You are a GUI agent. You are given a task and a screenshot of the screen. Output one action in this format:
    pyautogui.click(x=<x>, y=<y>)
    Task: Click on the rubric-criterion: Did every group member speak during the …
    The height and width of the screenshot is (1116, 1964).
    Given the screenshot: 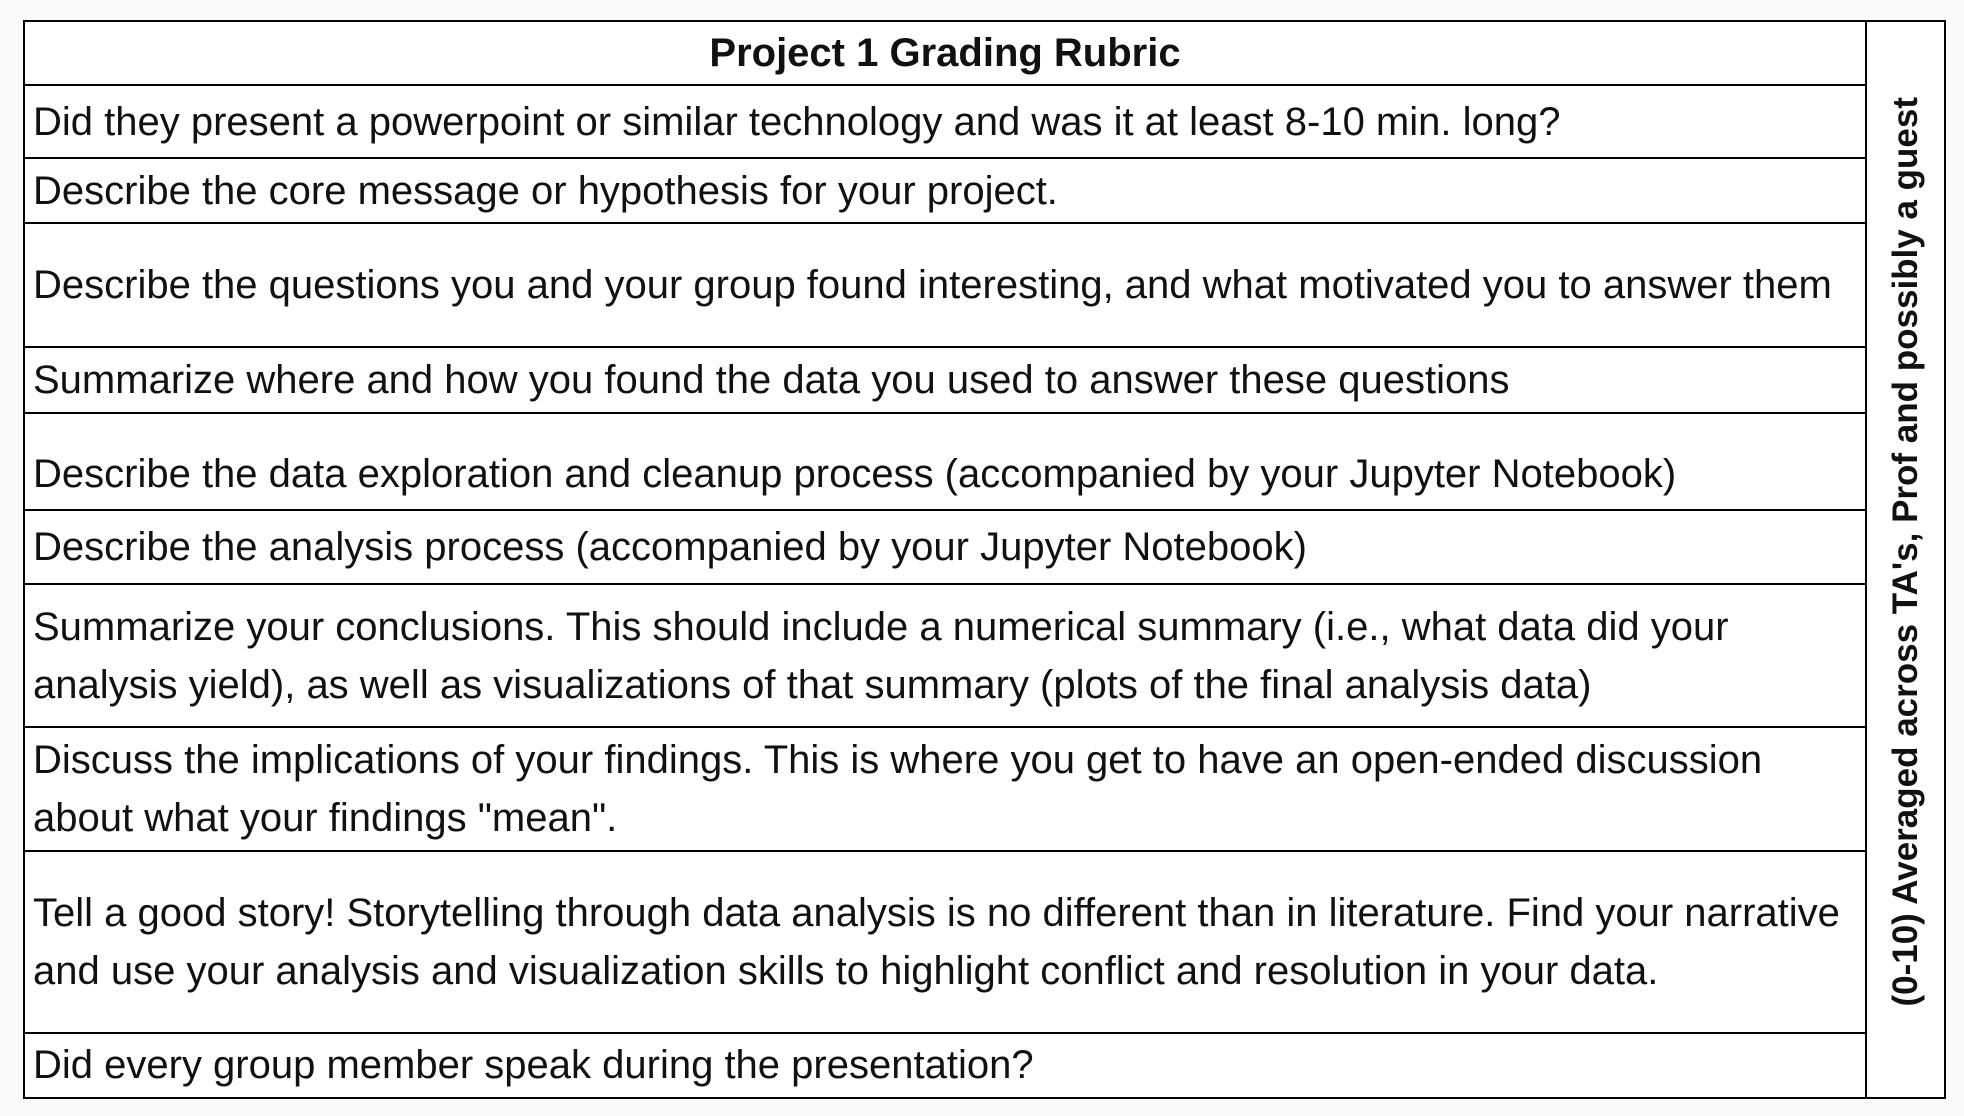 What is the action you would take?
    pyautogui.click(x=945, y=1065)
    